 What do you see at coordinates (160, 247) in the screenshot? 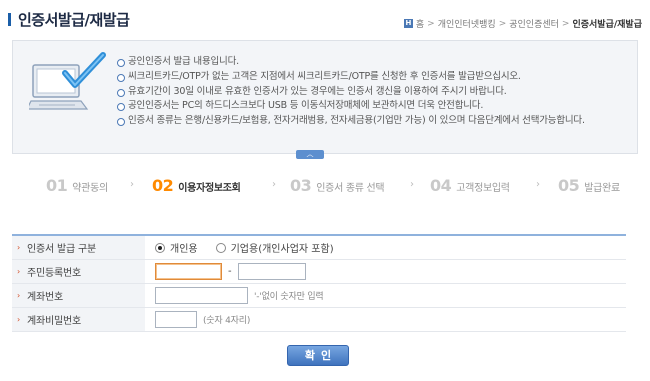
I see `radio-button-checked` at bounding box center [160, 247].